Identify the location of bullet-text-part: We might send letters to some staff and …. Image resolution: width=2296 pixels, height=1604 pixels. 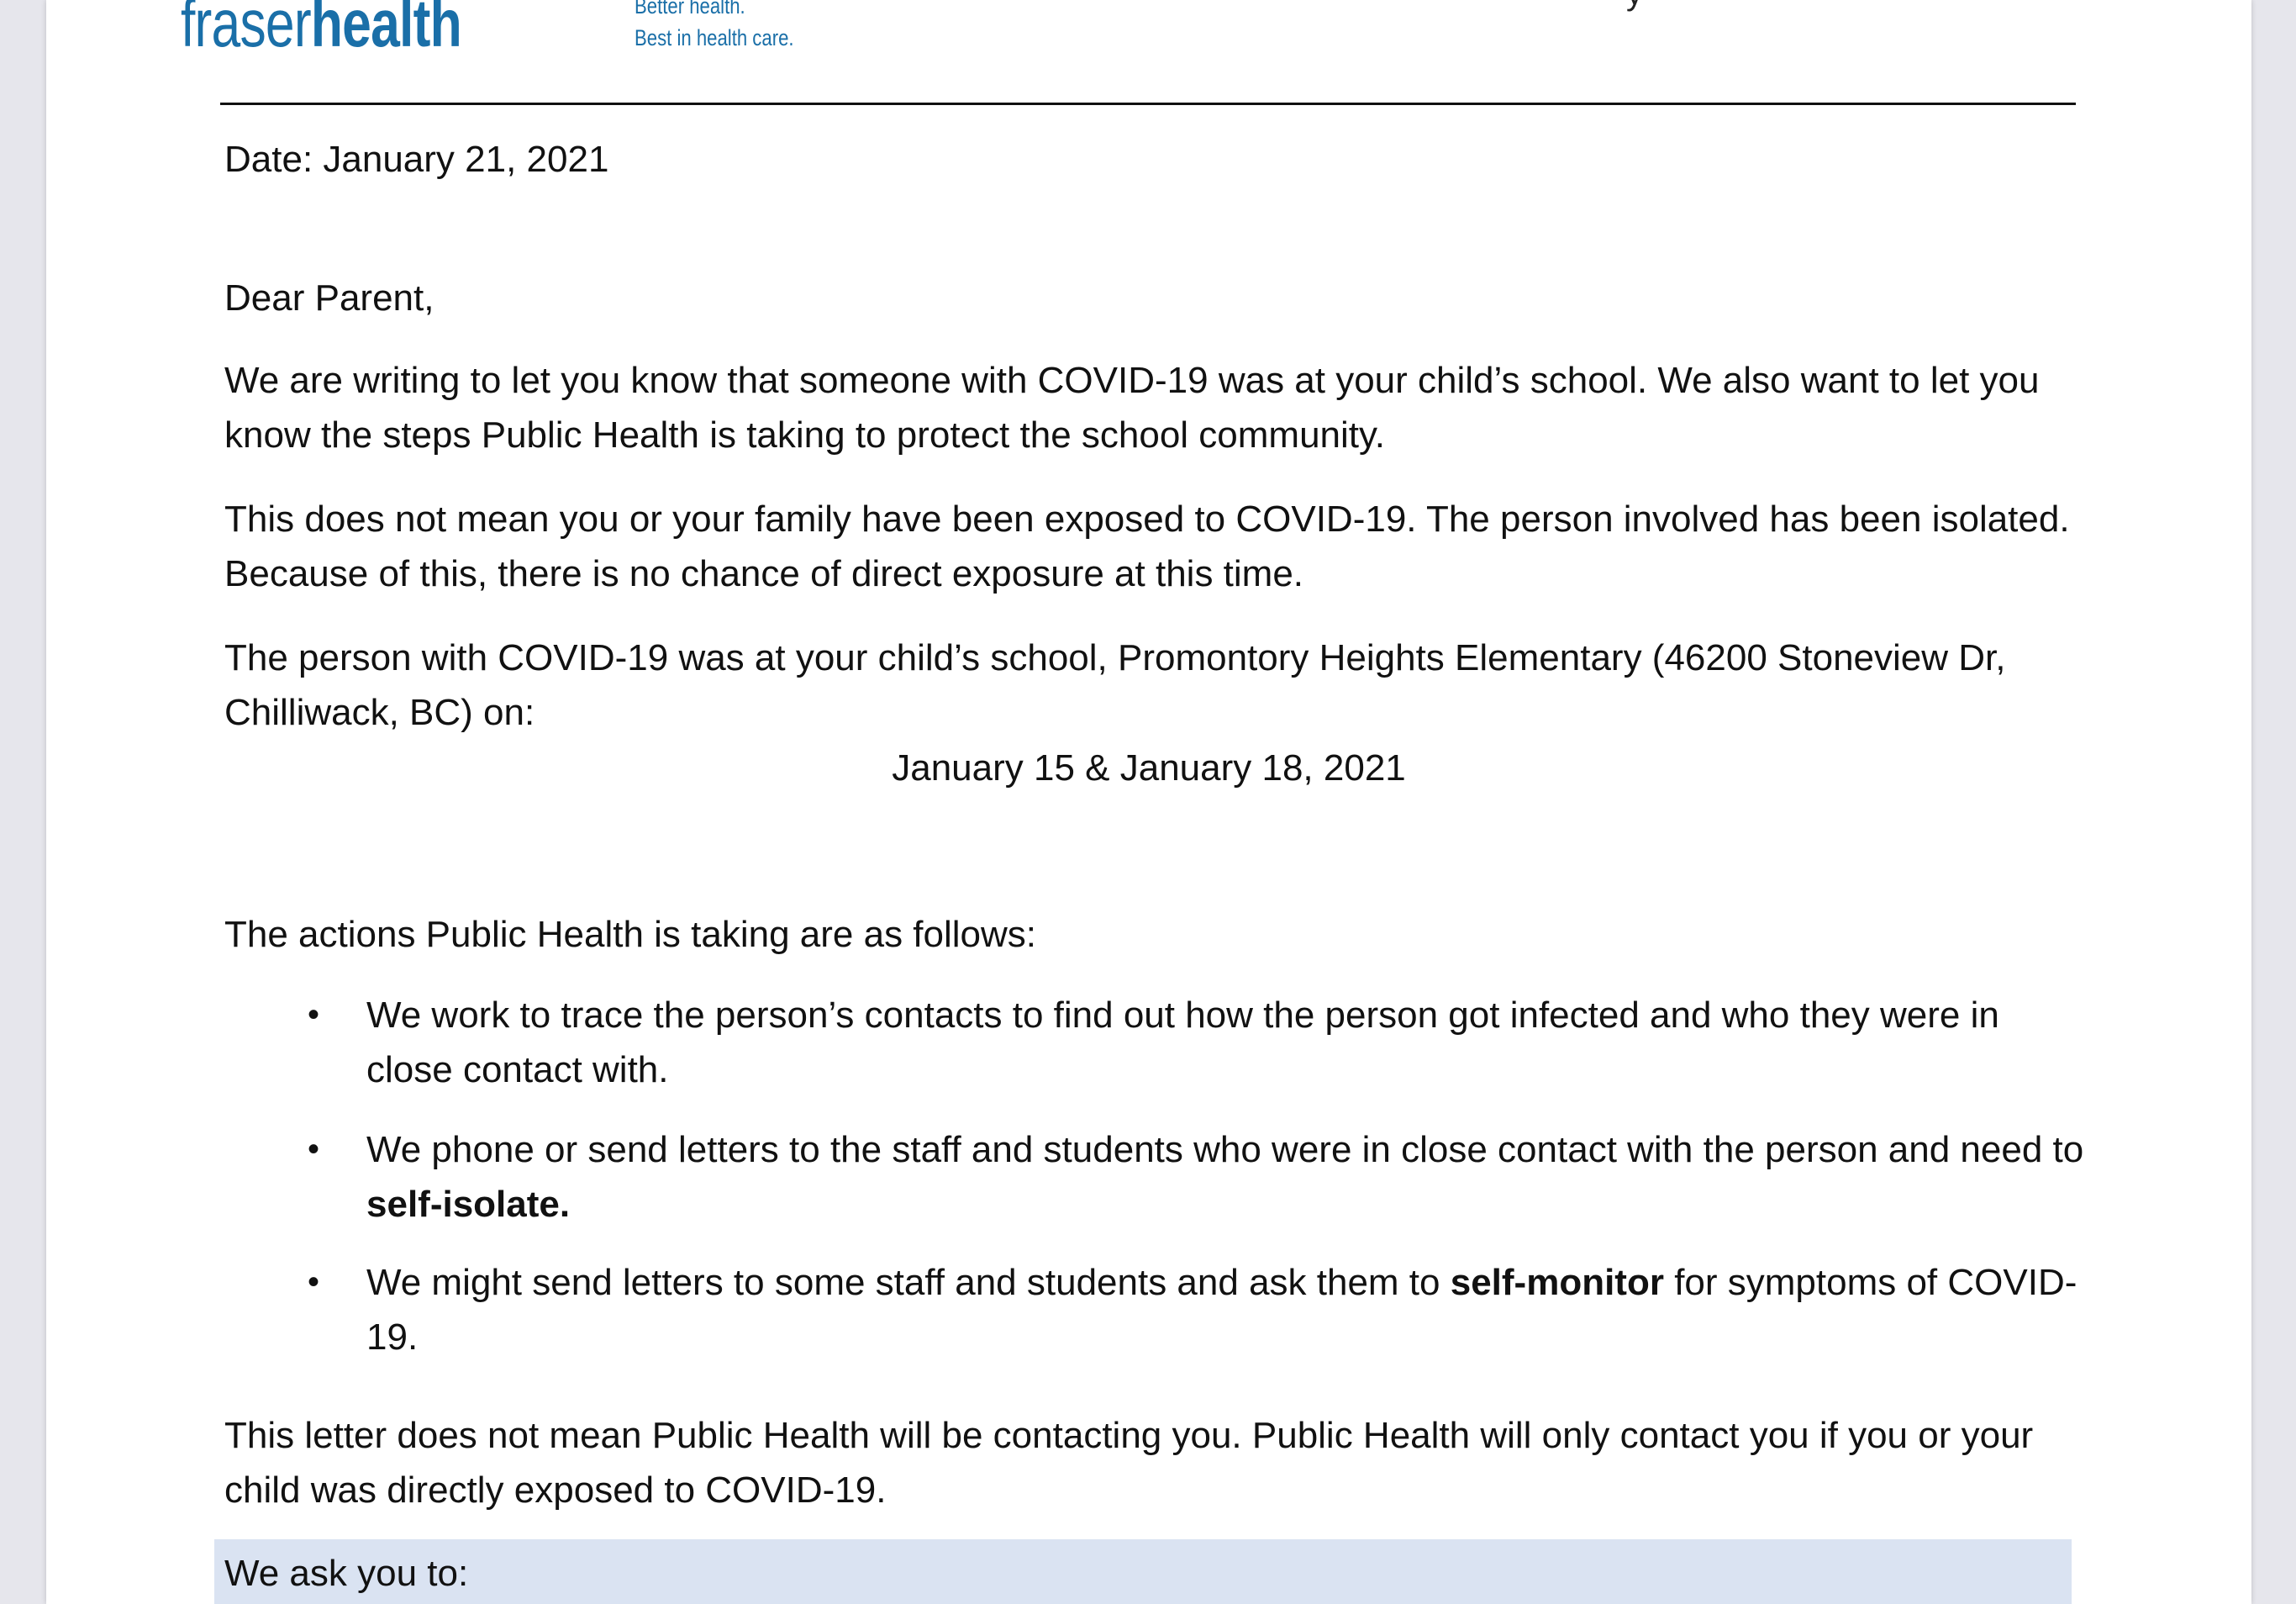
(908, 1282).